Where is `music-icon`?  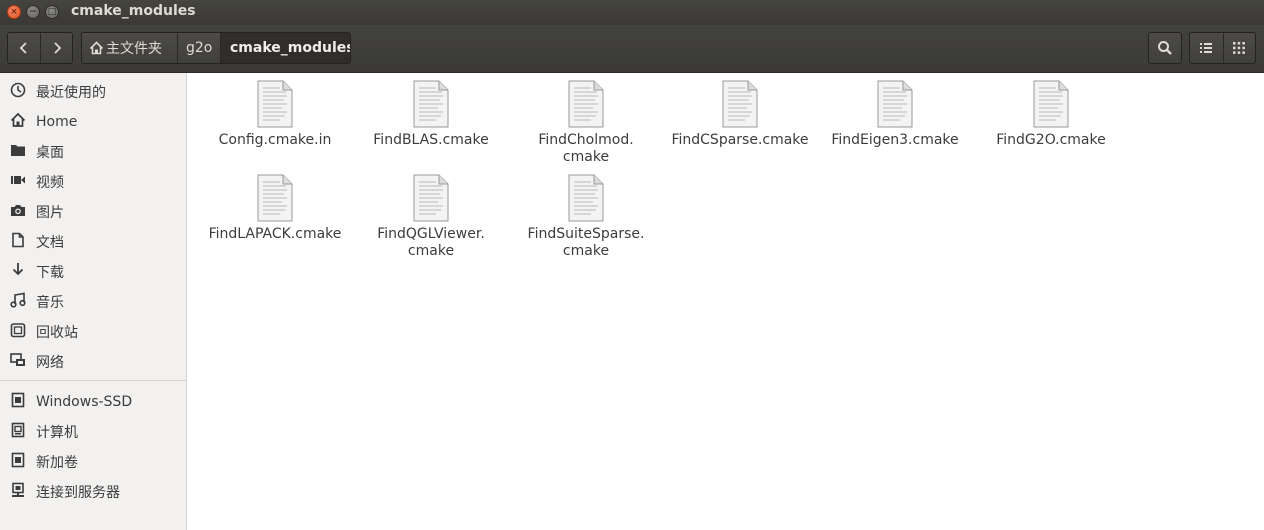
music-icon is located at coordinates (18, 302).